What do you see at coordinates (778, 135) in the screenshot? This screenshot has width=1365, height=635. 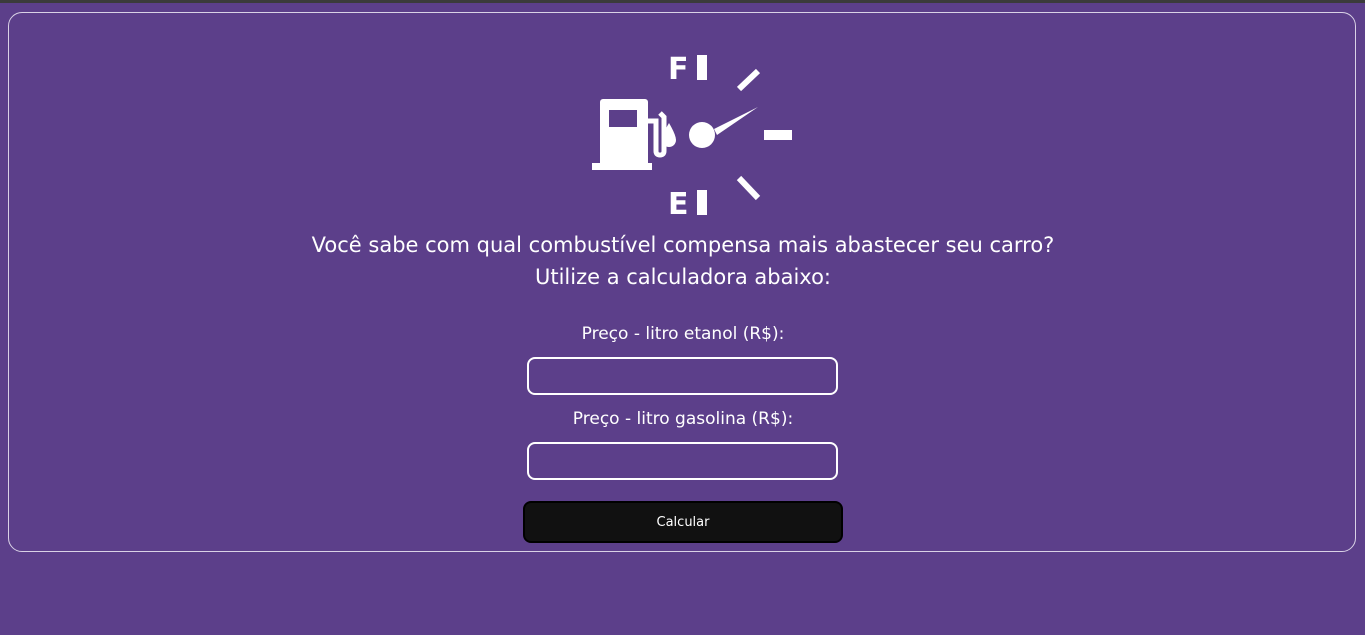 I see `gauge-mid-tick` at bounding box center [778, 135].